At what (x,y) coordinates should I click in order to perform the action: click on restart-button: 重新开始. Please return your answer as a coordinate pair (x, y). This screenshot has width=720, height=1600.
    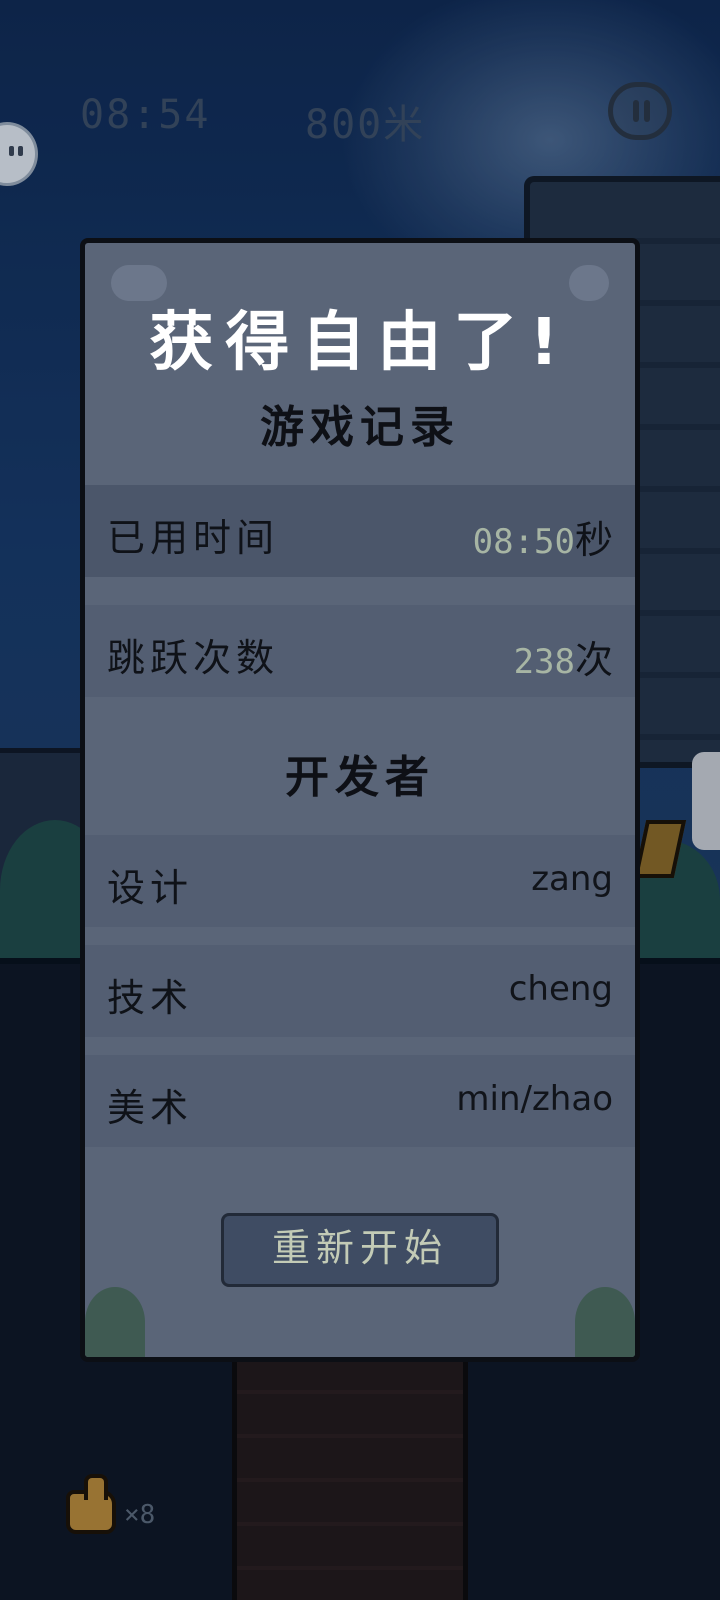
    Looking at the image, I should click on (360, 1250).